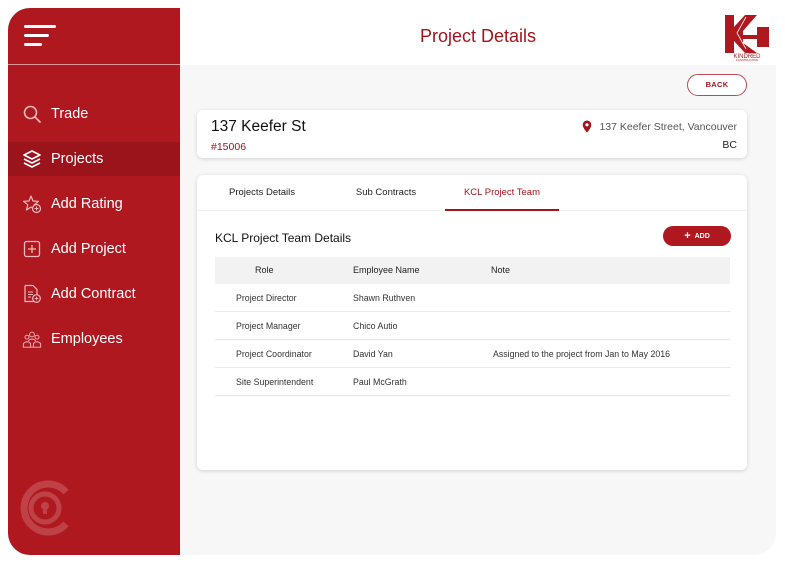  I want to click on tab-kcl-project-team: KCL Project Team, so click(502, 193).